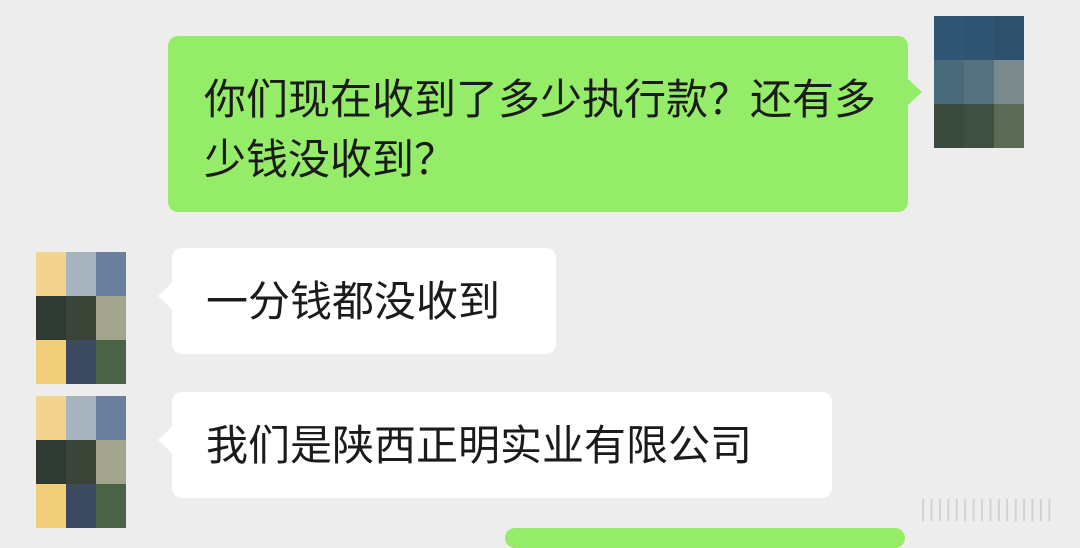 The height and width of the screenshot is (548, 1080). I want to click on message-text: 一分钱都没收到, so click(353, 301).